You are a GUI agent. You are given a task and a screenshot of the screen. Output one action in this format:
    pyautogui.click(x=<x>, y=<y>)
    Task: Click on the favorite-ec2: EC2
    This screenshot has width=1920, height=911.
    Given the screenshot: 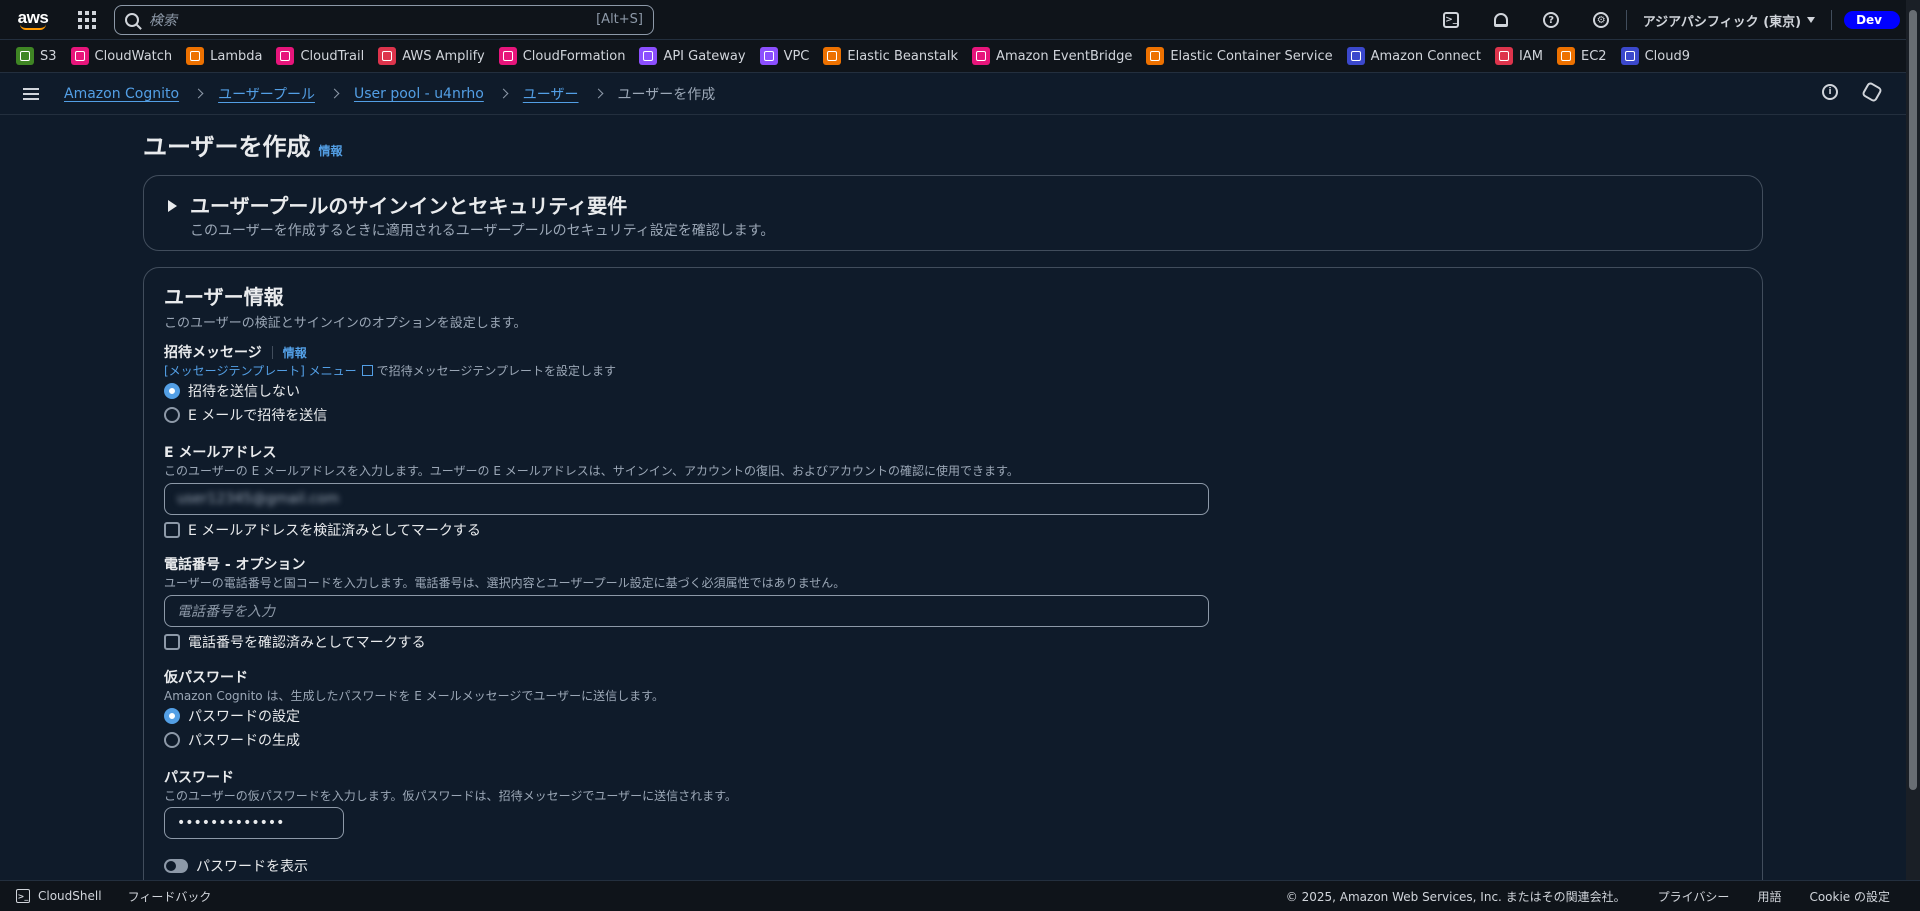 What is the action you would take?
    pyautogui.click(x=1582, y=56)
    